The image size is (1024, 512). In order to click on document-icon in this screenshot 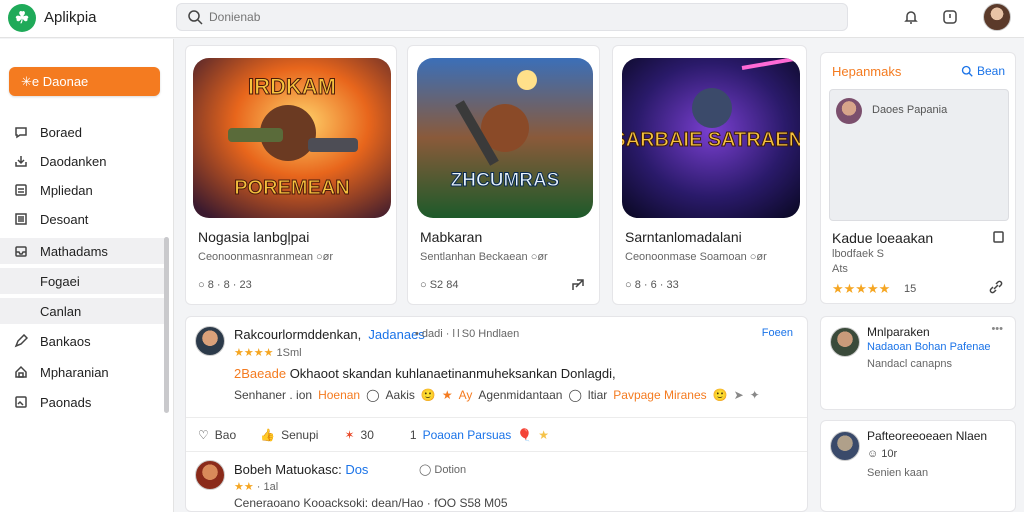, I will do `click(21, 190)`.